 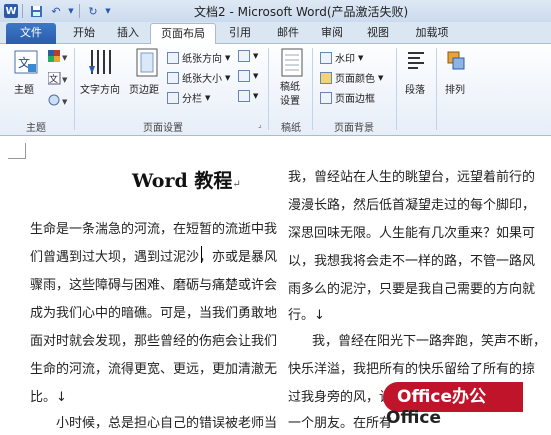 I want to click on right-line: 过我身旁的风，让, so click(x=340, y=397).